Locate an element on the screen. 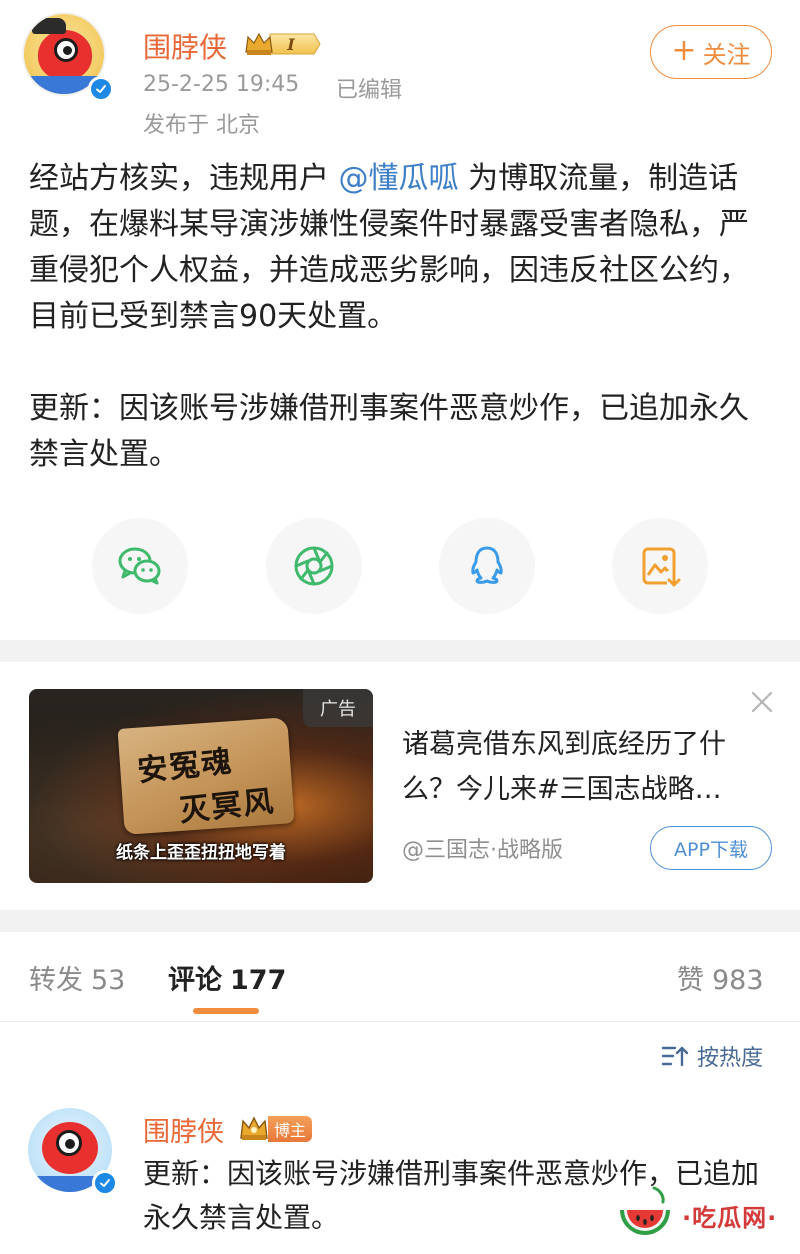 The width and height of the screenshot is (800, 1254). interaction-tabs: 转发 53 评论 177 赞 983 is located at coordinates (400, 977).